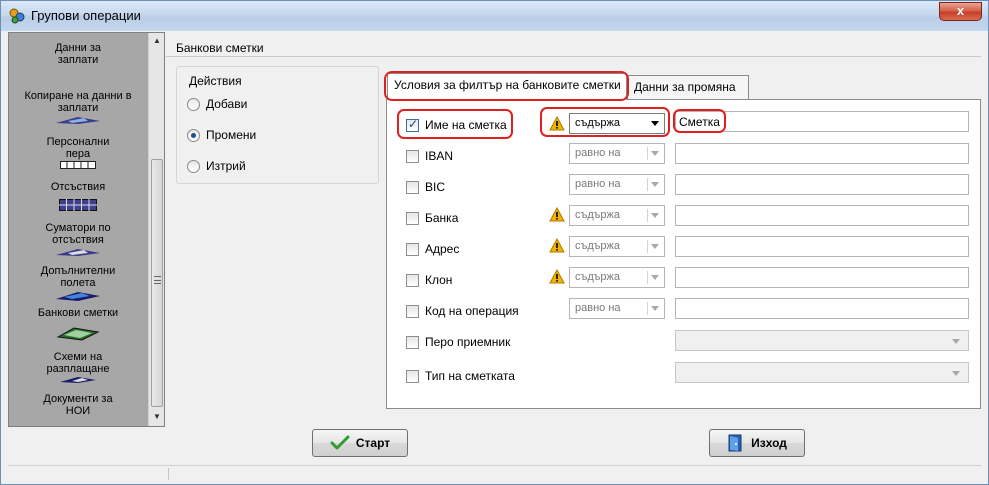 This screenshot has width=989, height=485. I want to click on sidebar-item-salary-data: Данни за заплати, so click(78, 54).